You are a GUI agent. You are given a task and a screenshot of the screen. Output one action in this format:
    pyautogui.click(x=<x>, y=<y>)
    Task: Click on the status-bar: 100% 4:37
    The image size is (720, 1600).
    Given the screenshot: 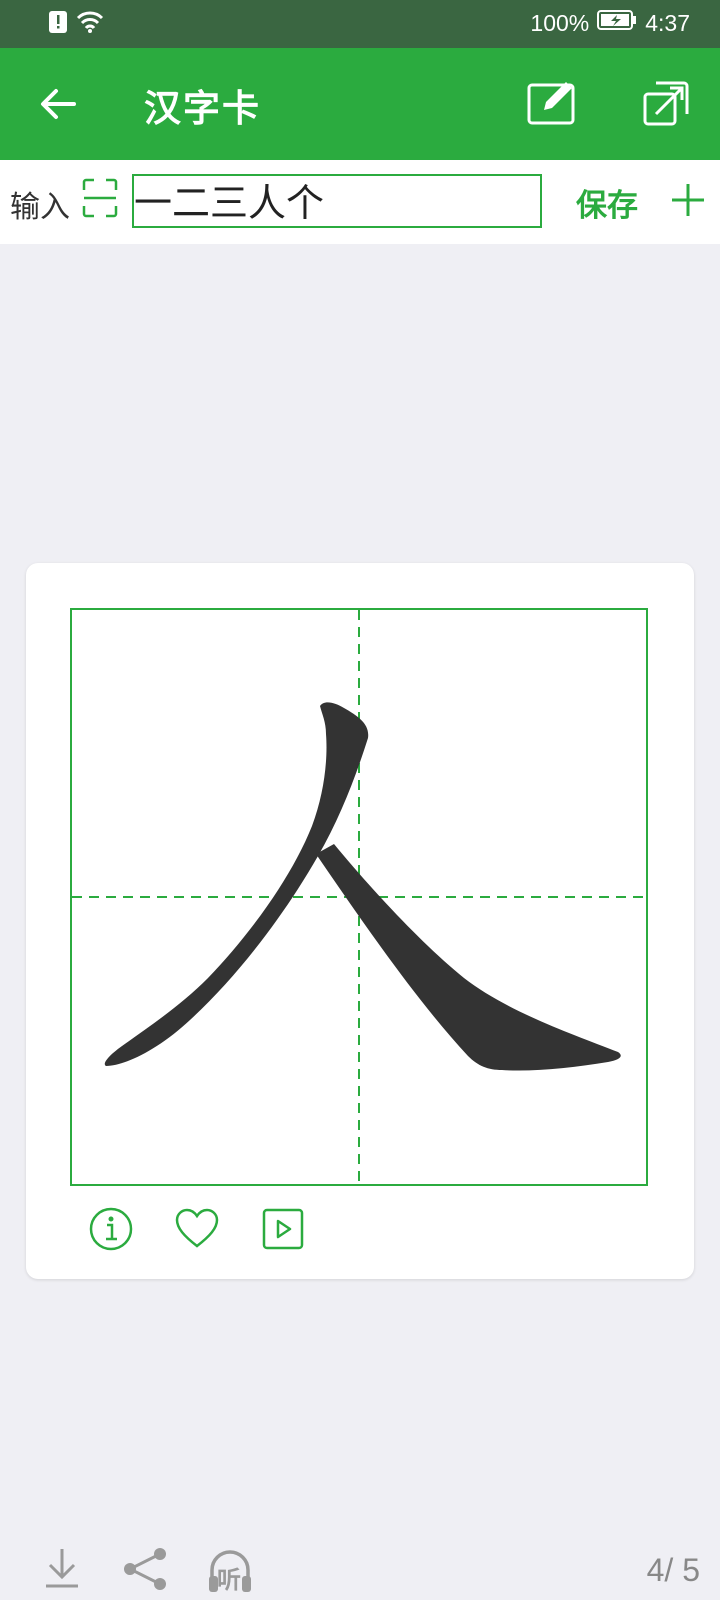 What is the action you would take?
    pyautogui.click(x=360, y=24)
    